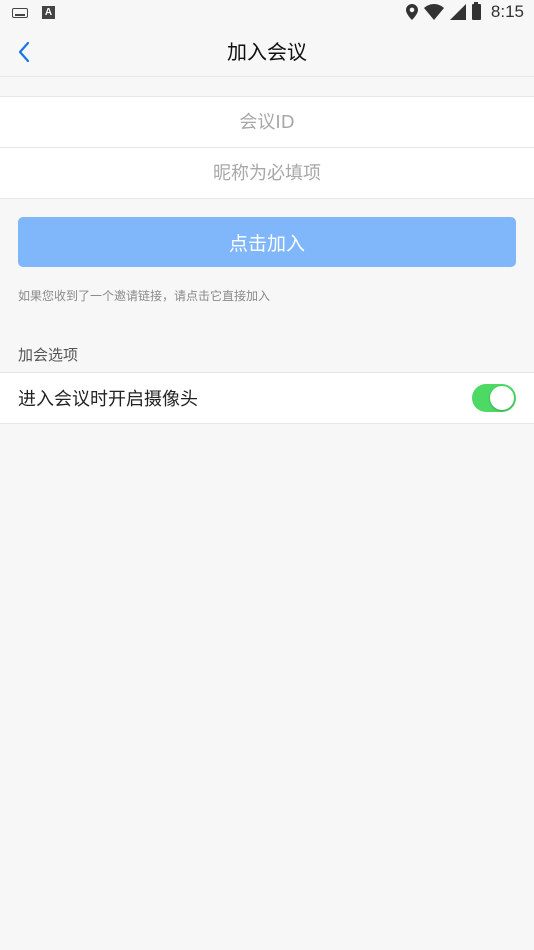 The width and height of the screenshot is (534, 950). I want to click on nickname-row, so click(267, 173).